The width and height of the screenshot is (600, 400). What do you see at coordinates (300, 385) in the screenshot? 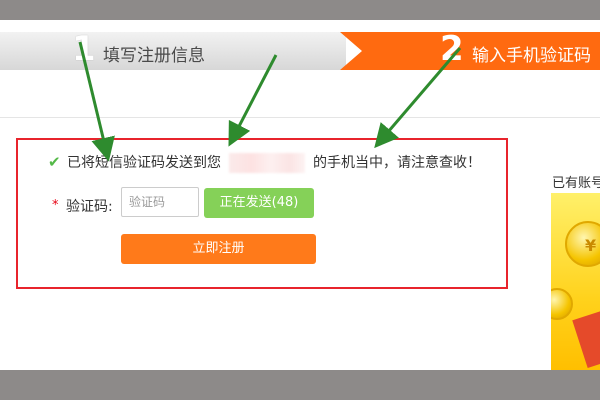
I see `bottom-screen-border` at bounding box center [300, 385].